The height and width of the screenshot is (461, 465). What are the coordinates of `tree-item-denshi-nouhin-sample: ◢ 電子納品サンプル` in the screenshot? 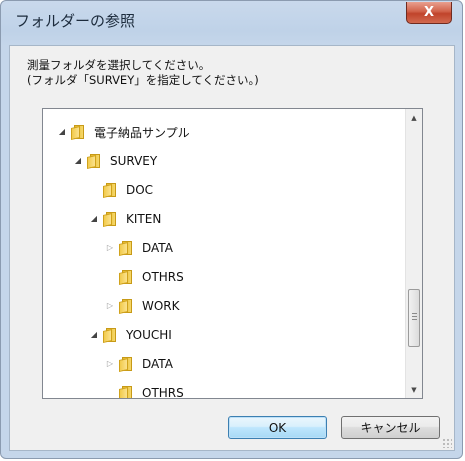 It's located at (123, 132).